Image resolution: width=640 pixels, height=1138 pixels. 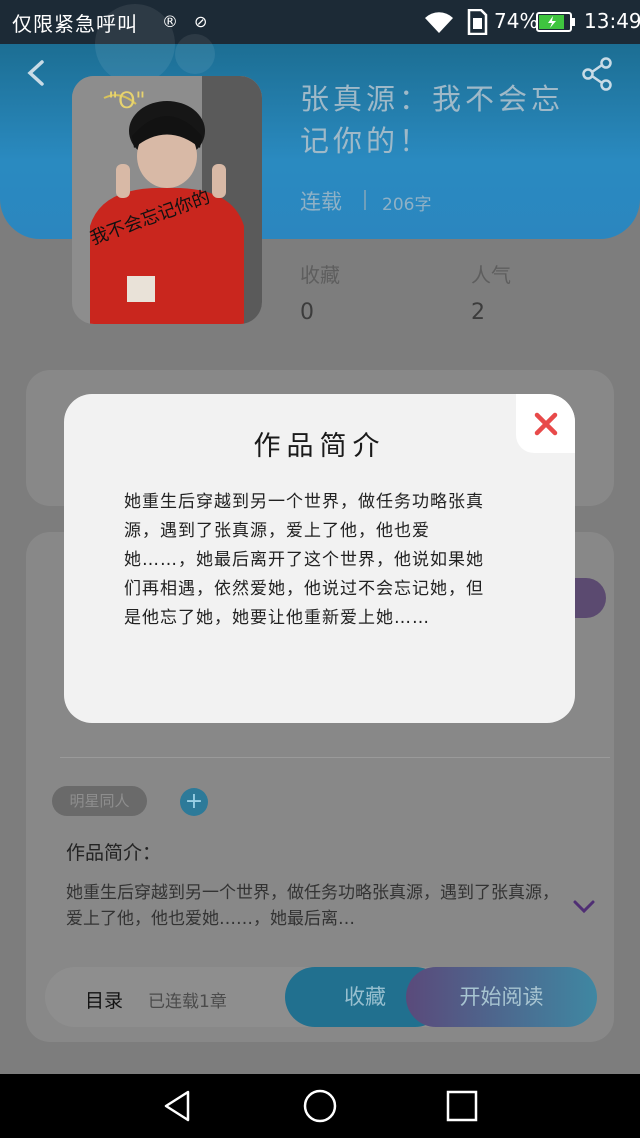 What do you see at coordinates (556, 24) in the screenshot?
I see `battery-icon` at bounding box center [556, 24].